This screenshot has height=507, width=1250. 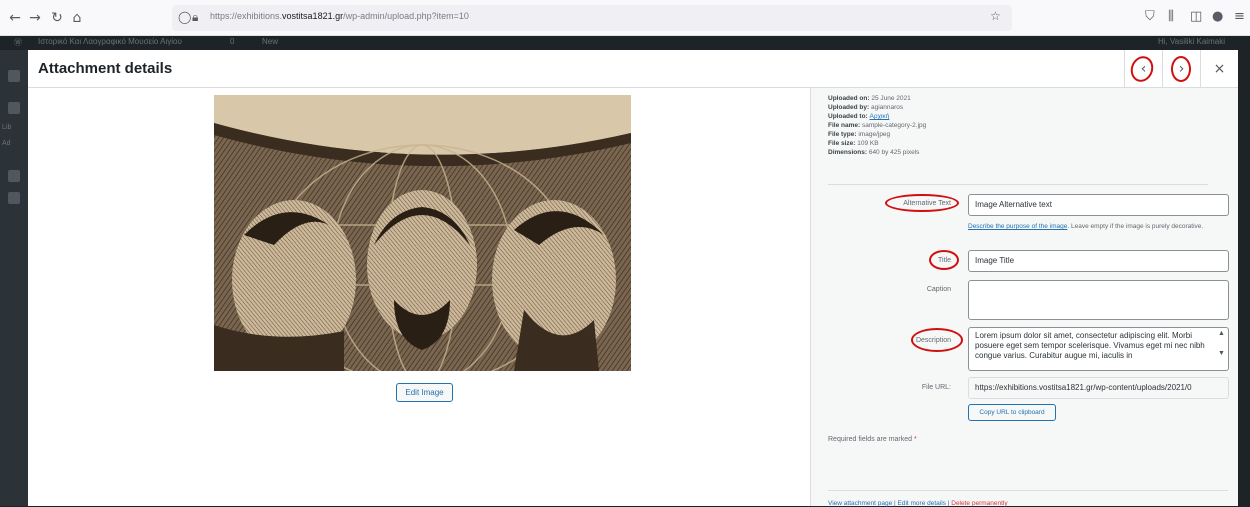 What do you see at coordinates (995, 16) in the screenshot?
I see `bookmark-star-icon: ☆` at bounding box center [995, 16].